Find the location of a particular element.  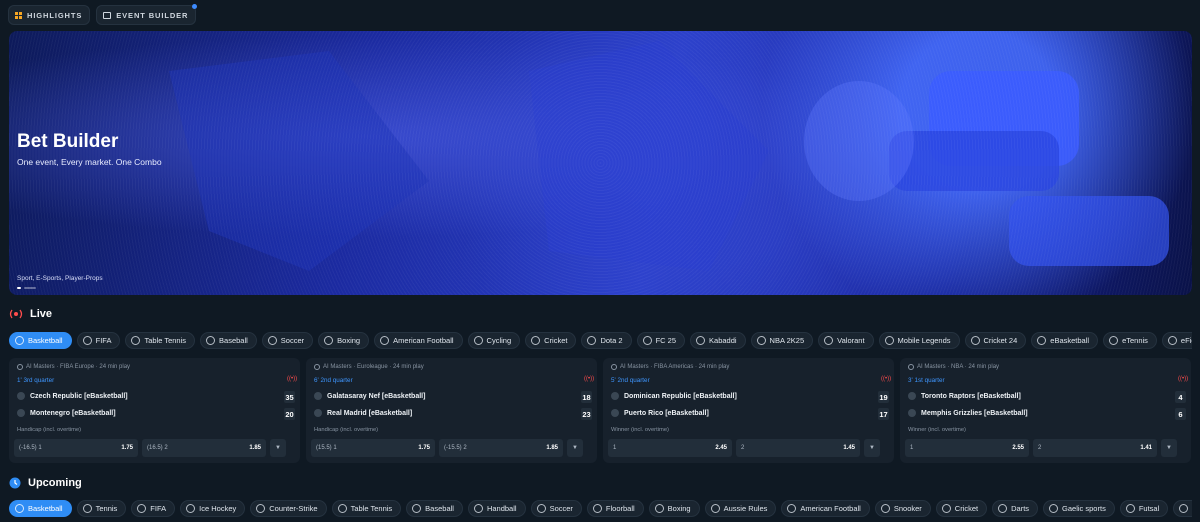

chip-cricket-24: Cricket 24 is located at coordinates (995, 340).